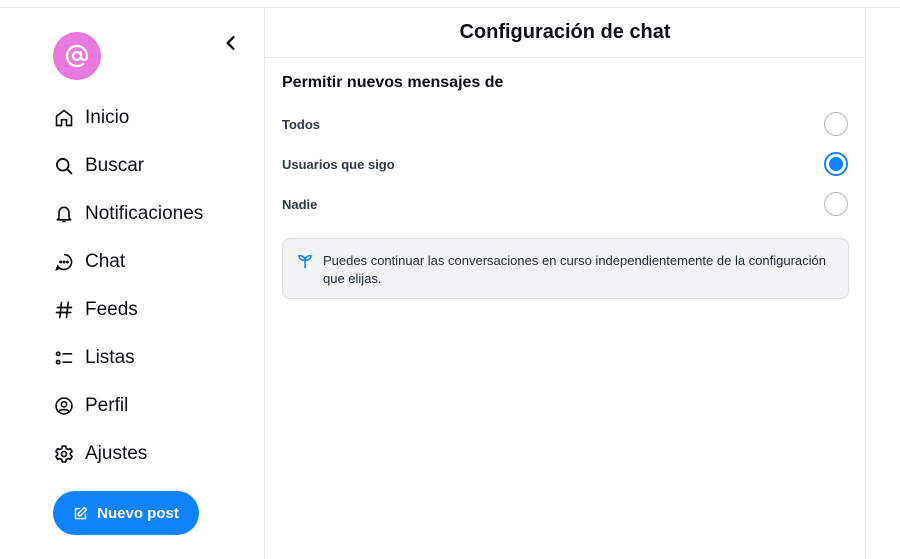  Describe the element at coordinates (64, 166) in the screenshot. I see `search-icon` at that location.